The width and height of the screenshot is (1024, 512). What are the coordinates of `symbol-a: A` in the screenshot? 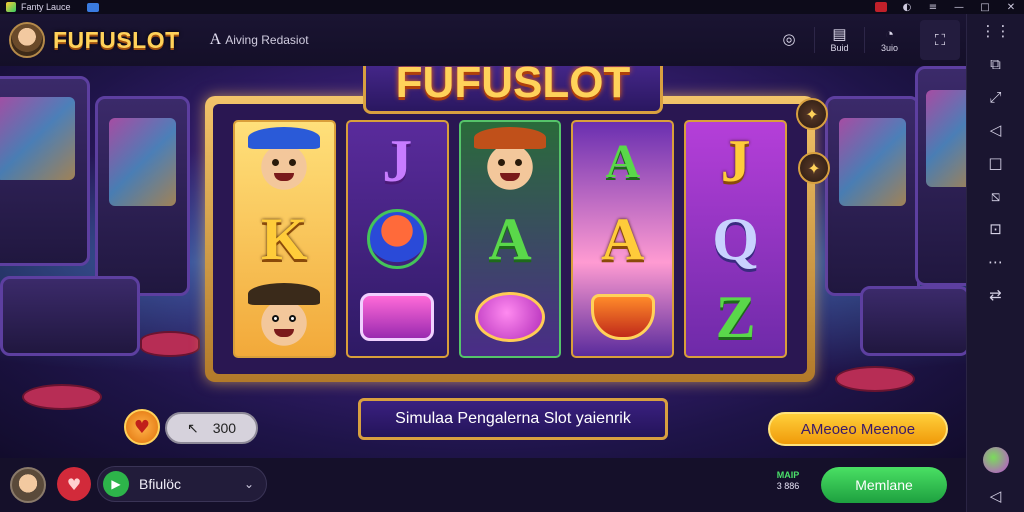 It's located at (510, 238).